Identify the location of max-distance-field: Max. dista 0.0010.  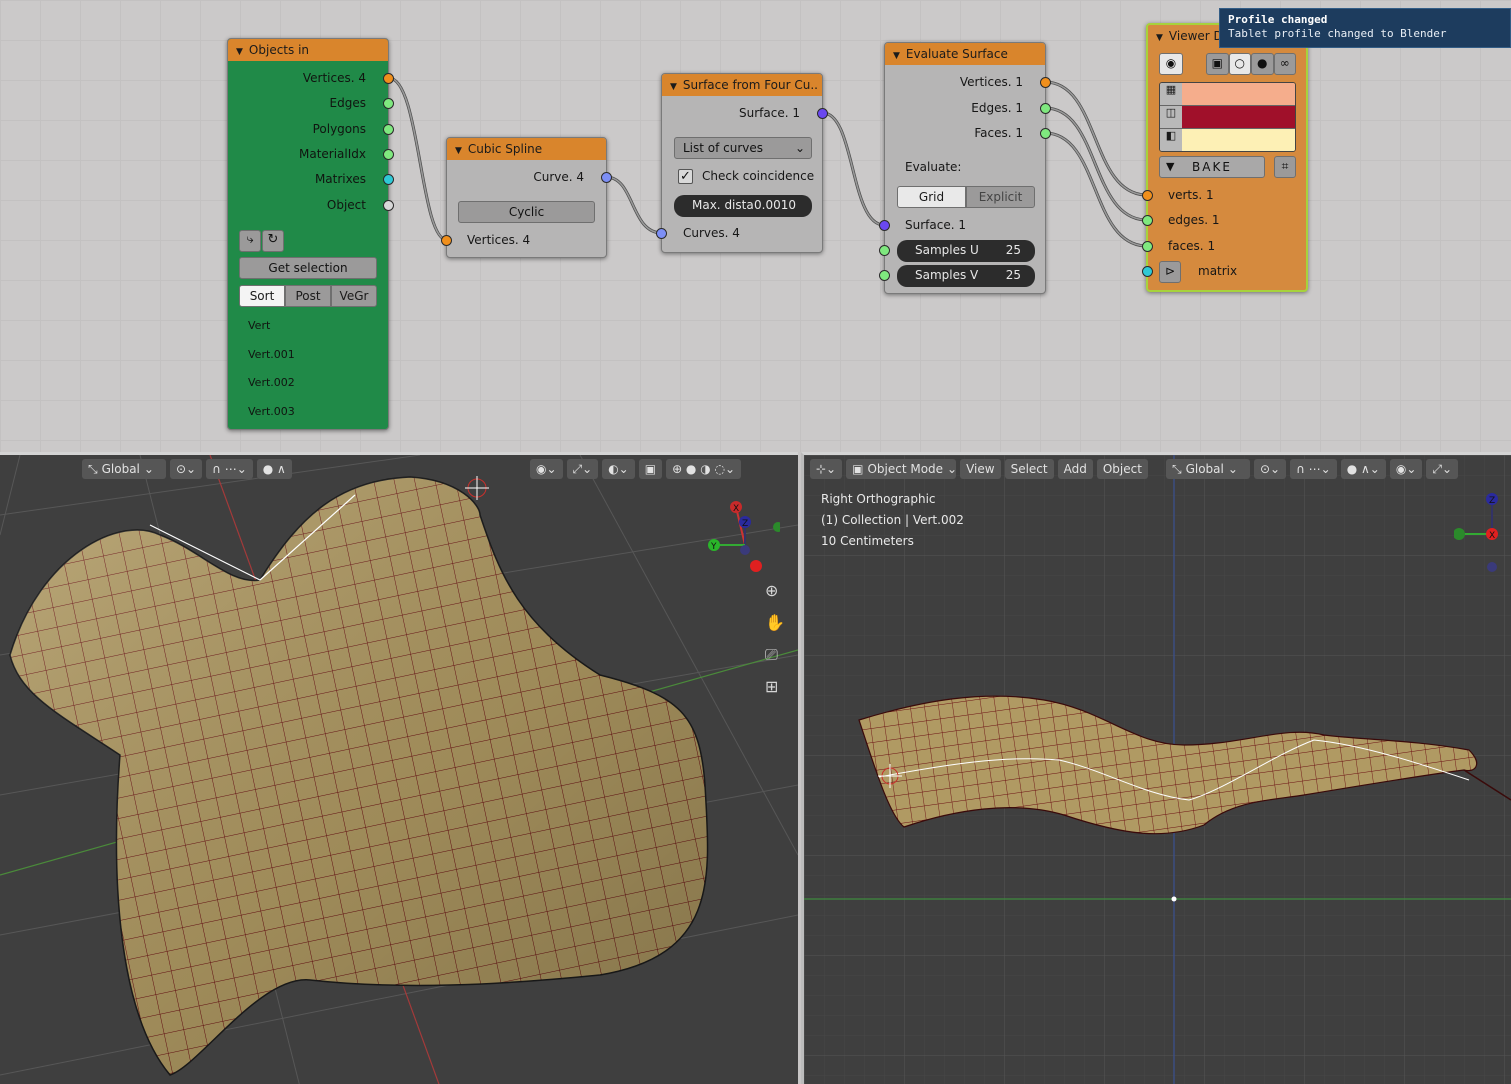
(743, 206).